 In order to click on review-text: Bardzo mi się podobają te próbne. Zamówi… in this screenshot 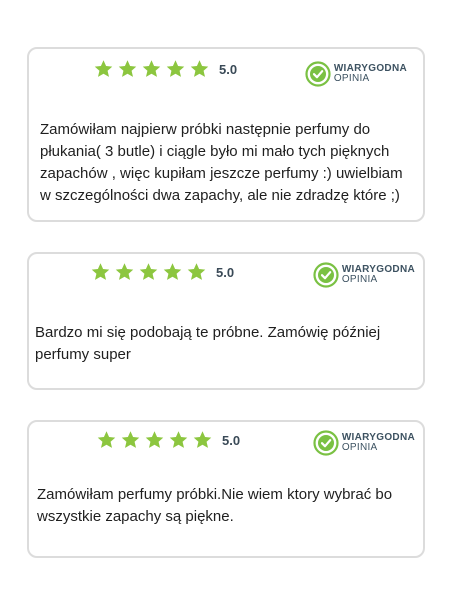, I will do `click(208, 343)`.